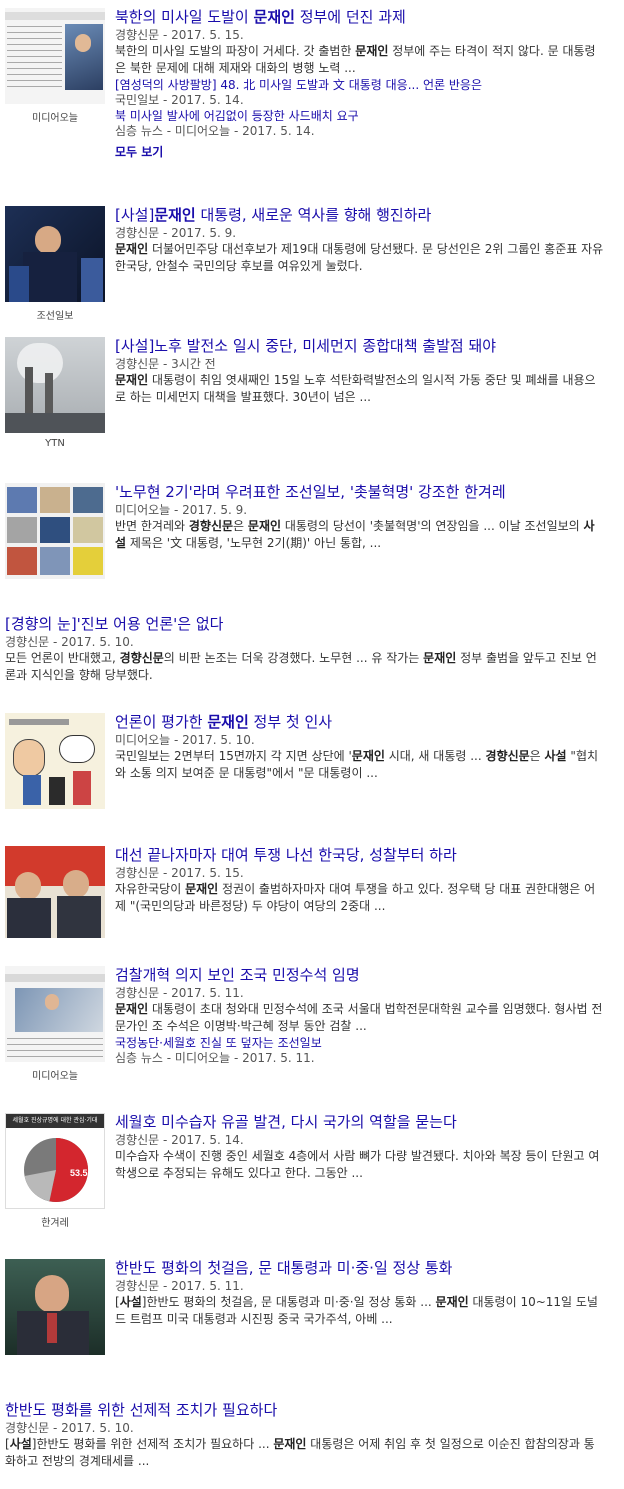 This screenshot has width=624, height=1489. I want to click on result-meta: 경향신문 - 2017. 5. 9., so click(360, 233).